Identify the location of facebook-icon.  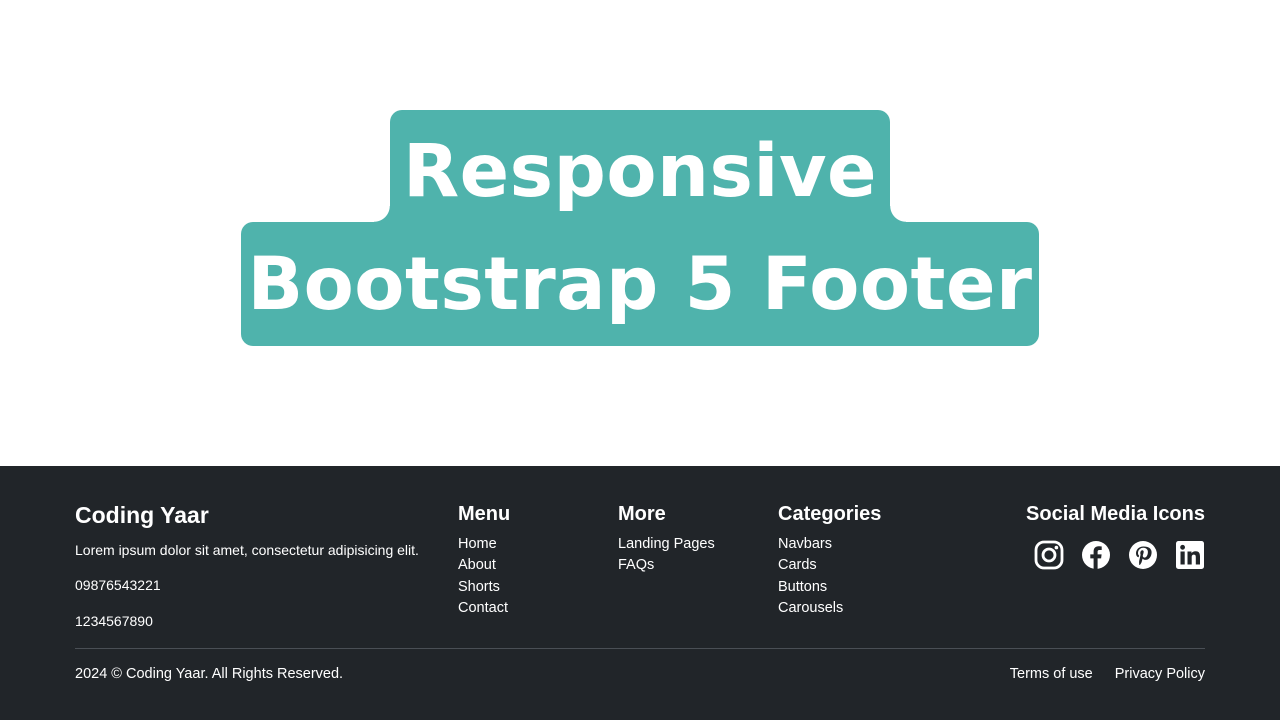
(1096, 555).